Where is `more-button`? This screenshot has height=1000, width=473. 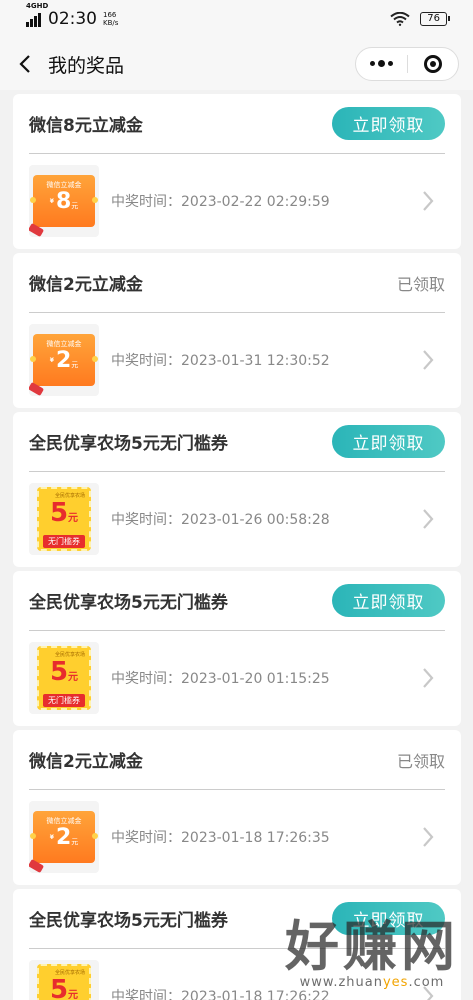
more-button is located at coordinates (381, 64).